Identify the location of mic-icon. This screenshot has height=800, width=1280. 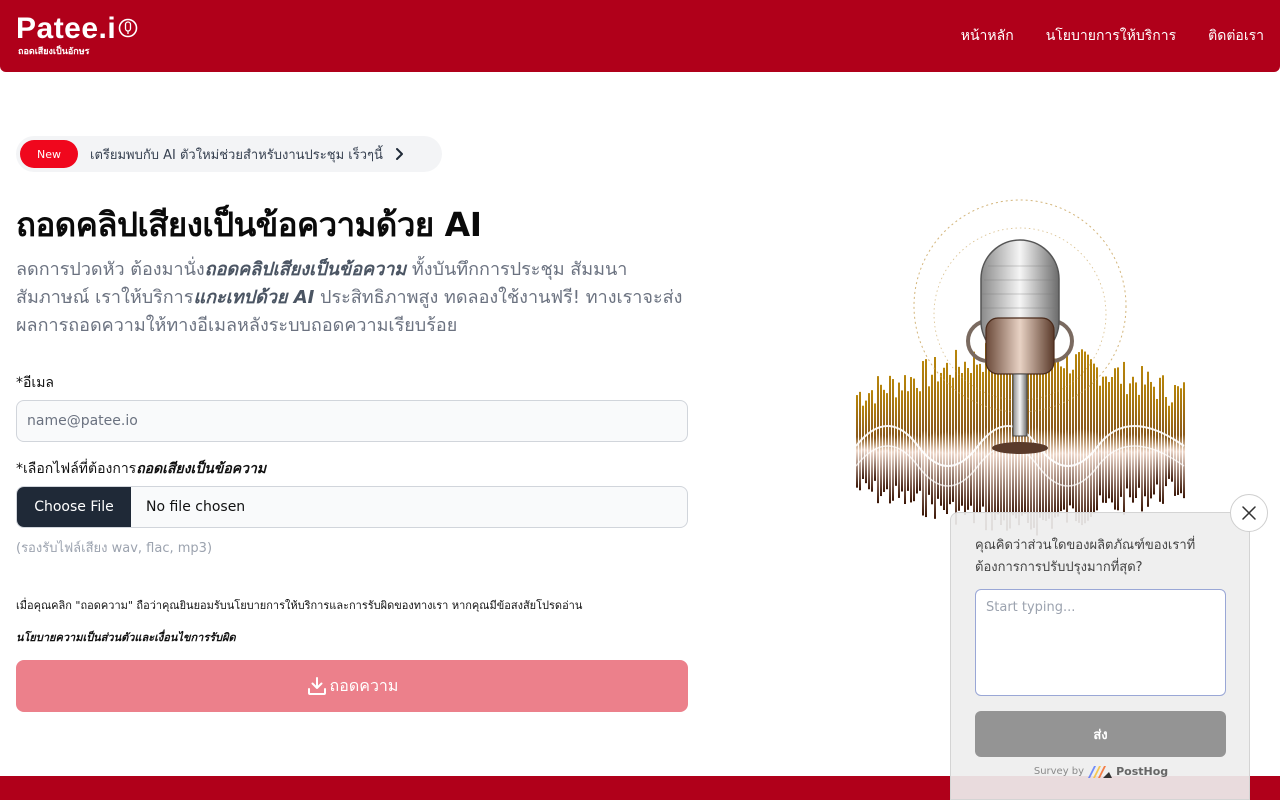
(128, 28).